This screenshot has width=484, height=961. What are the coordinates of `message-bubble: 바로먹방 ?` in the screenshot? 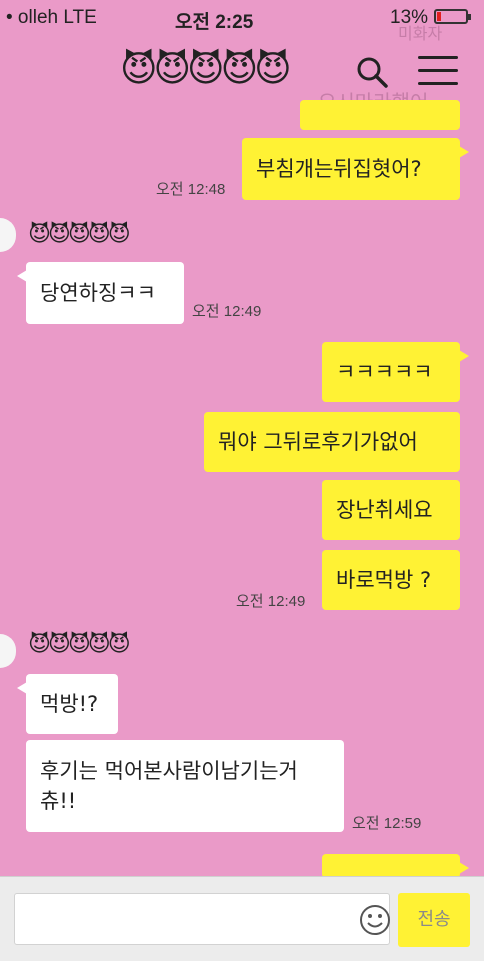 It's located at (391, 580).